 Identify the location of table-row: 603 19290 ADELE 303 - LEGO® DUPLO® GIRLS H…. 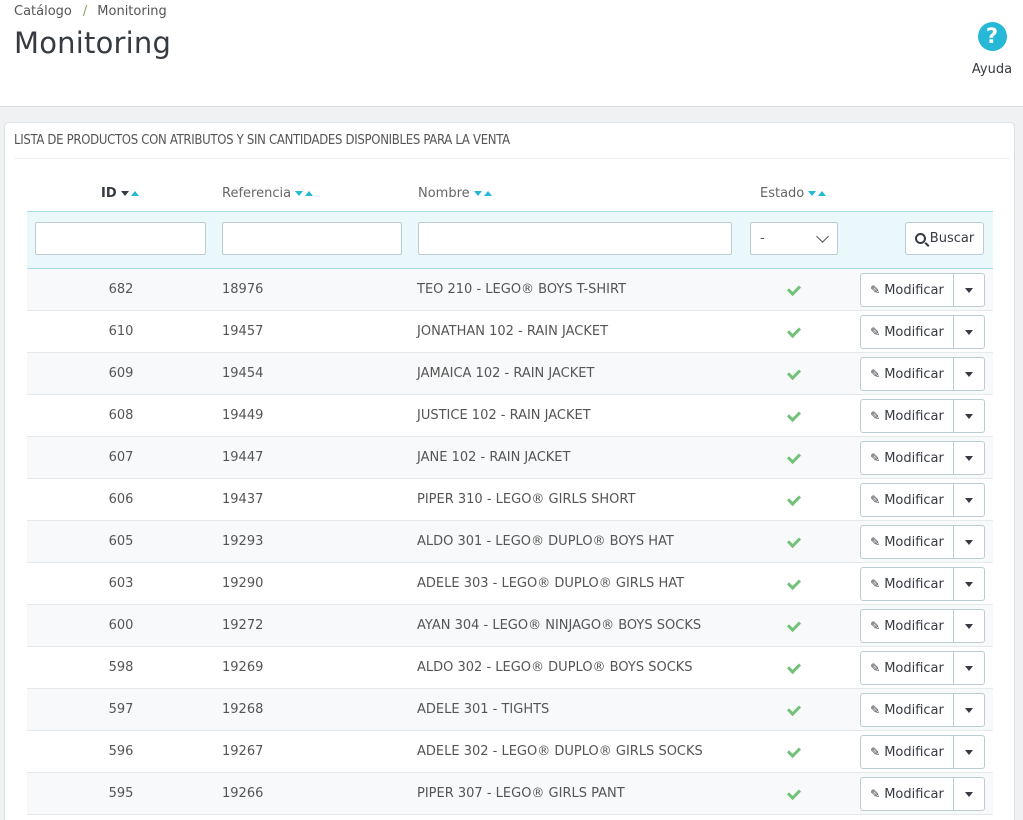
(510, 584).